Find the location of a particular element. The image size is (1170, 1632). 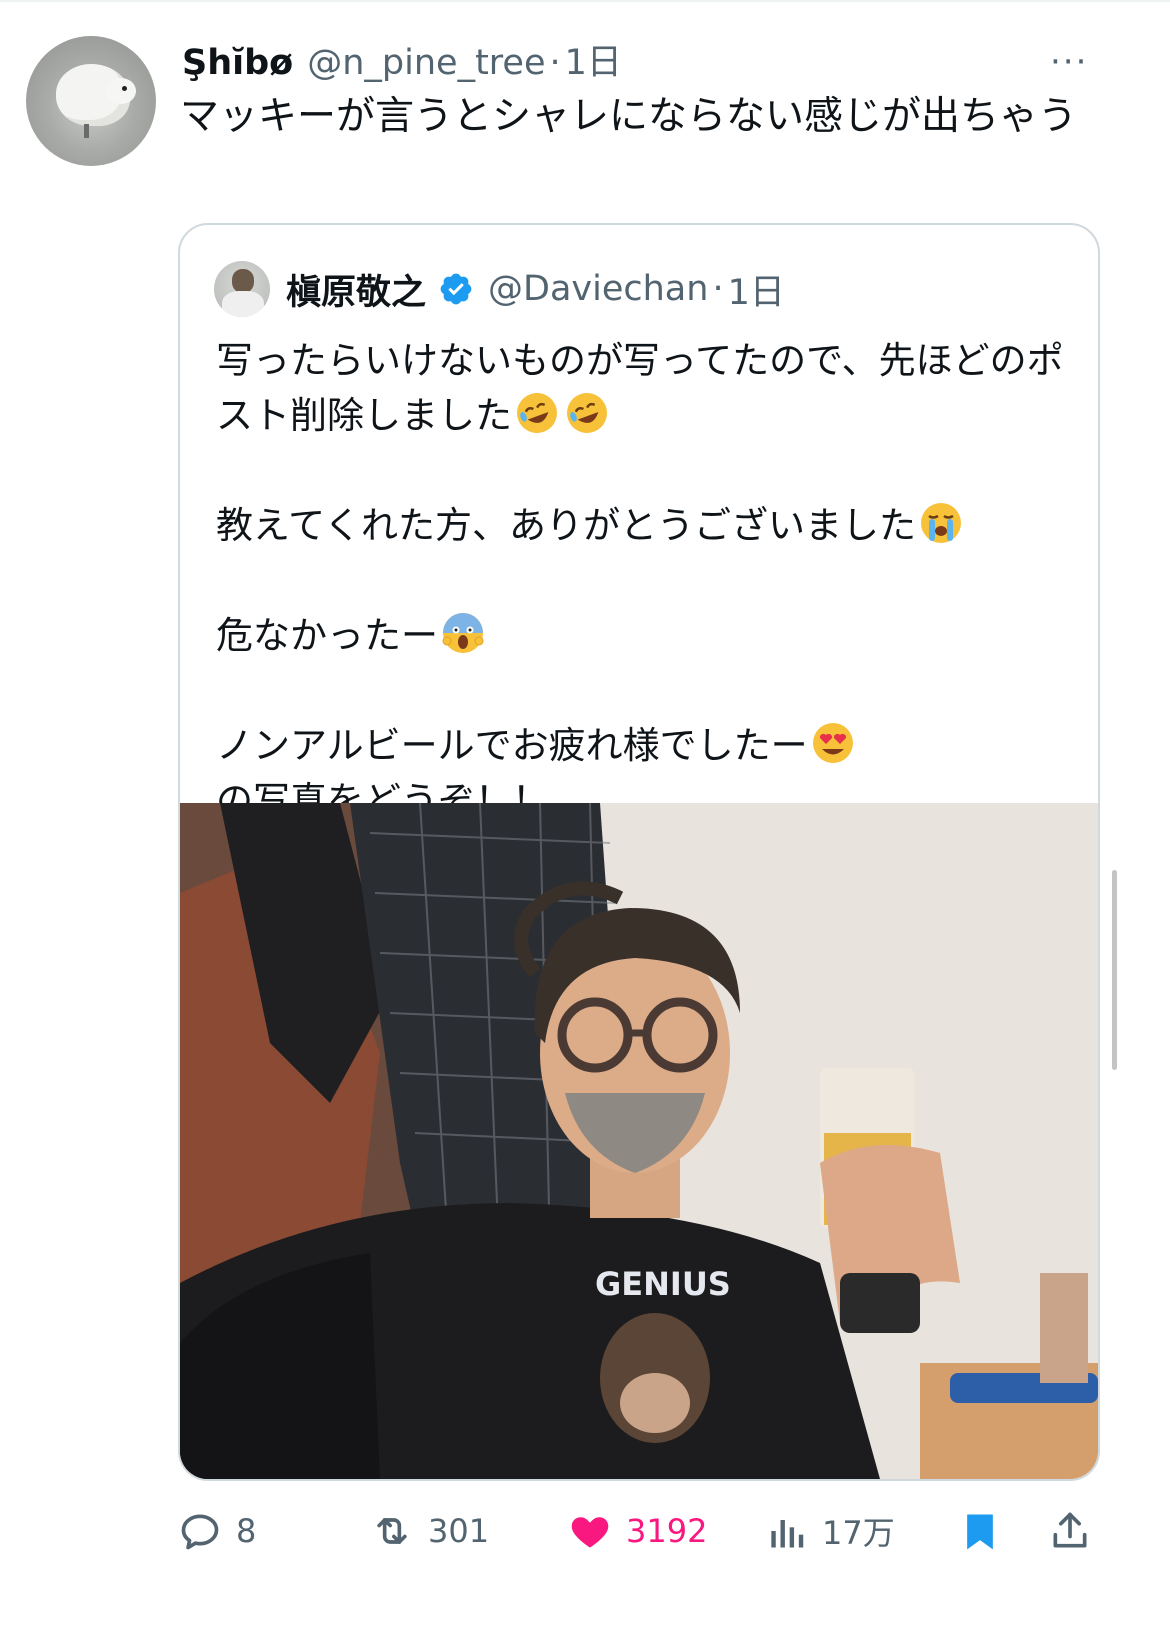

author-avatar is located at coordinates (91, 101).